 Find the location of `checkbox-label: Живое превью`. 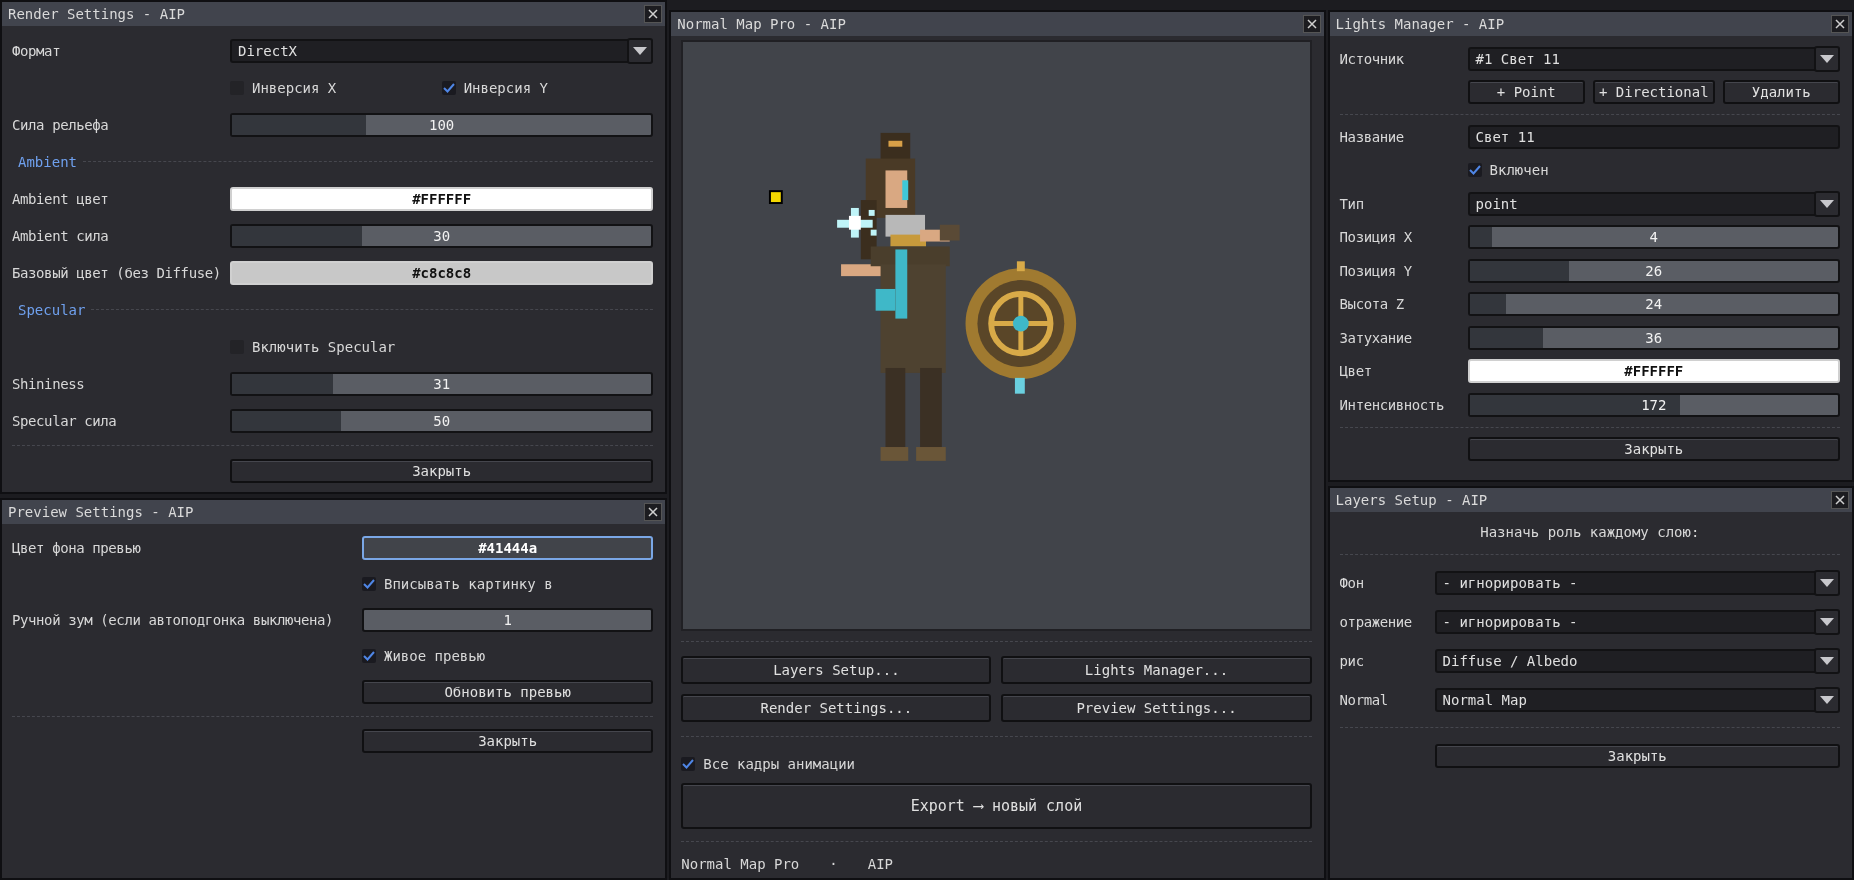

checkbox-label: Живое превью is located at coordinates (435, 656).